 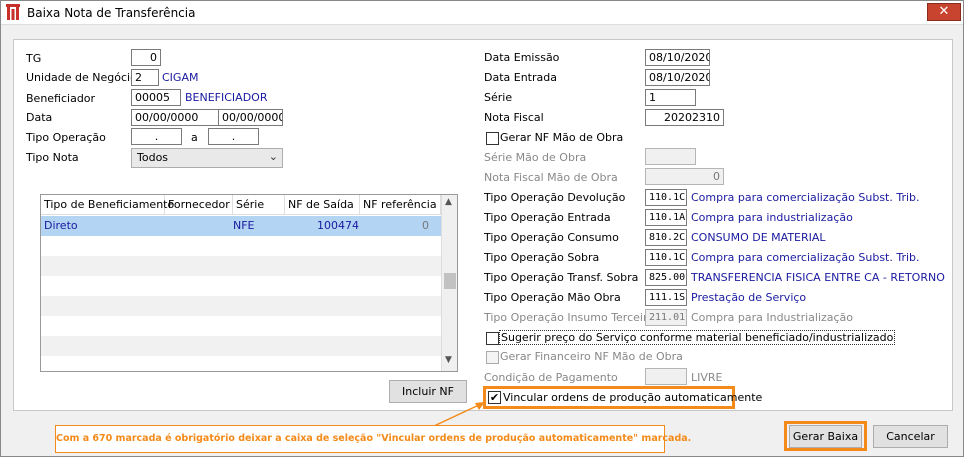 I want to click on table-row: Direto NFE 100474 0, so click(x=241, y=226).